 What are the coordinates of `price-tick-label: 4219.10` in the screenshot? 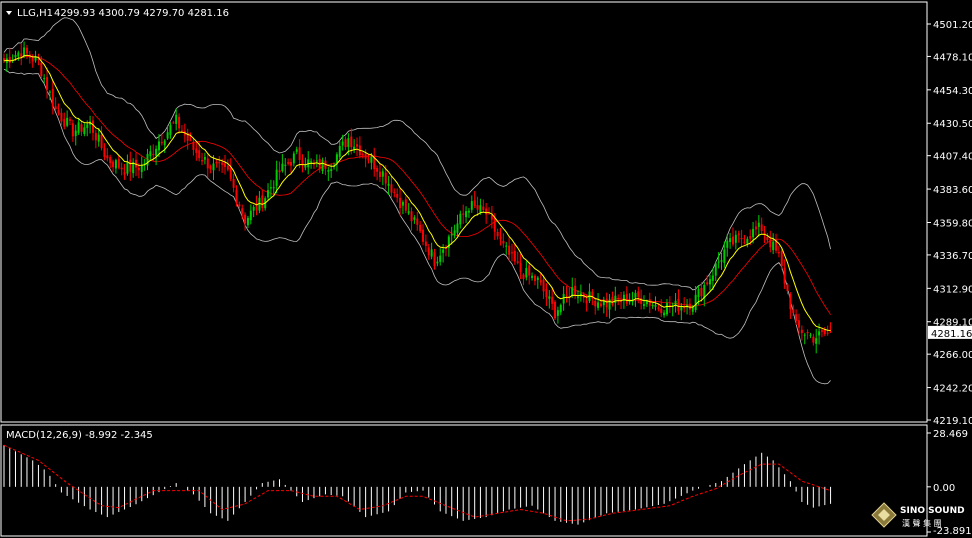 It's located at (952, 421).